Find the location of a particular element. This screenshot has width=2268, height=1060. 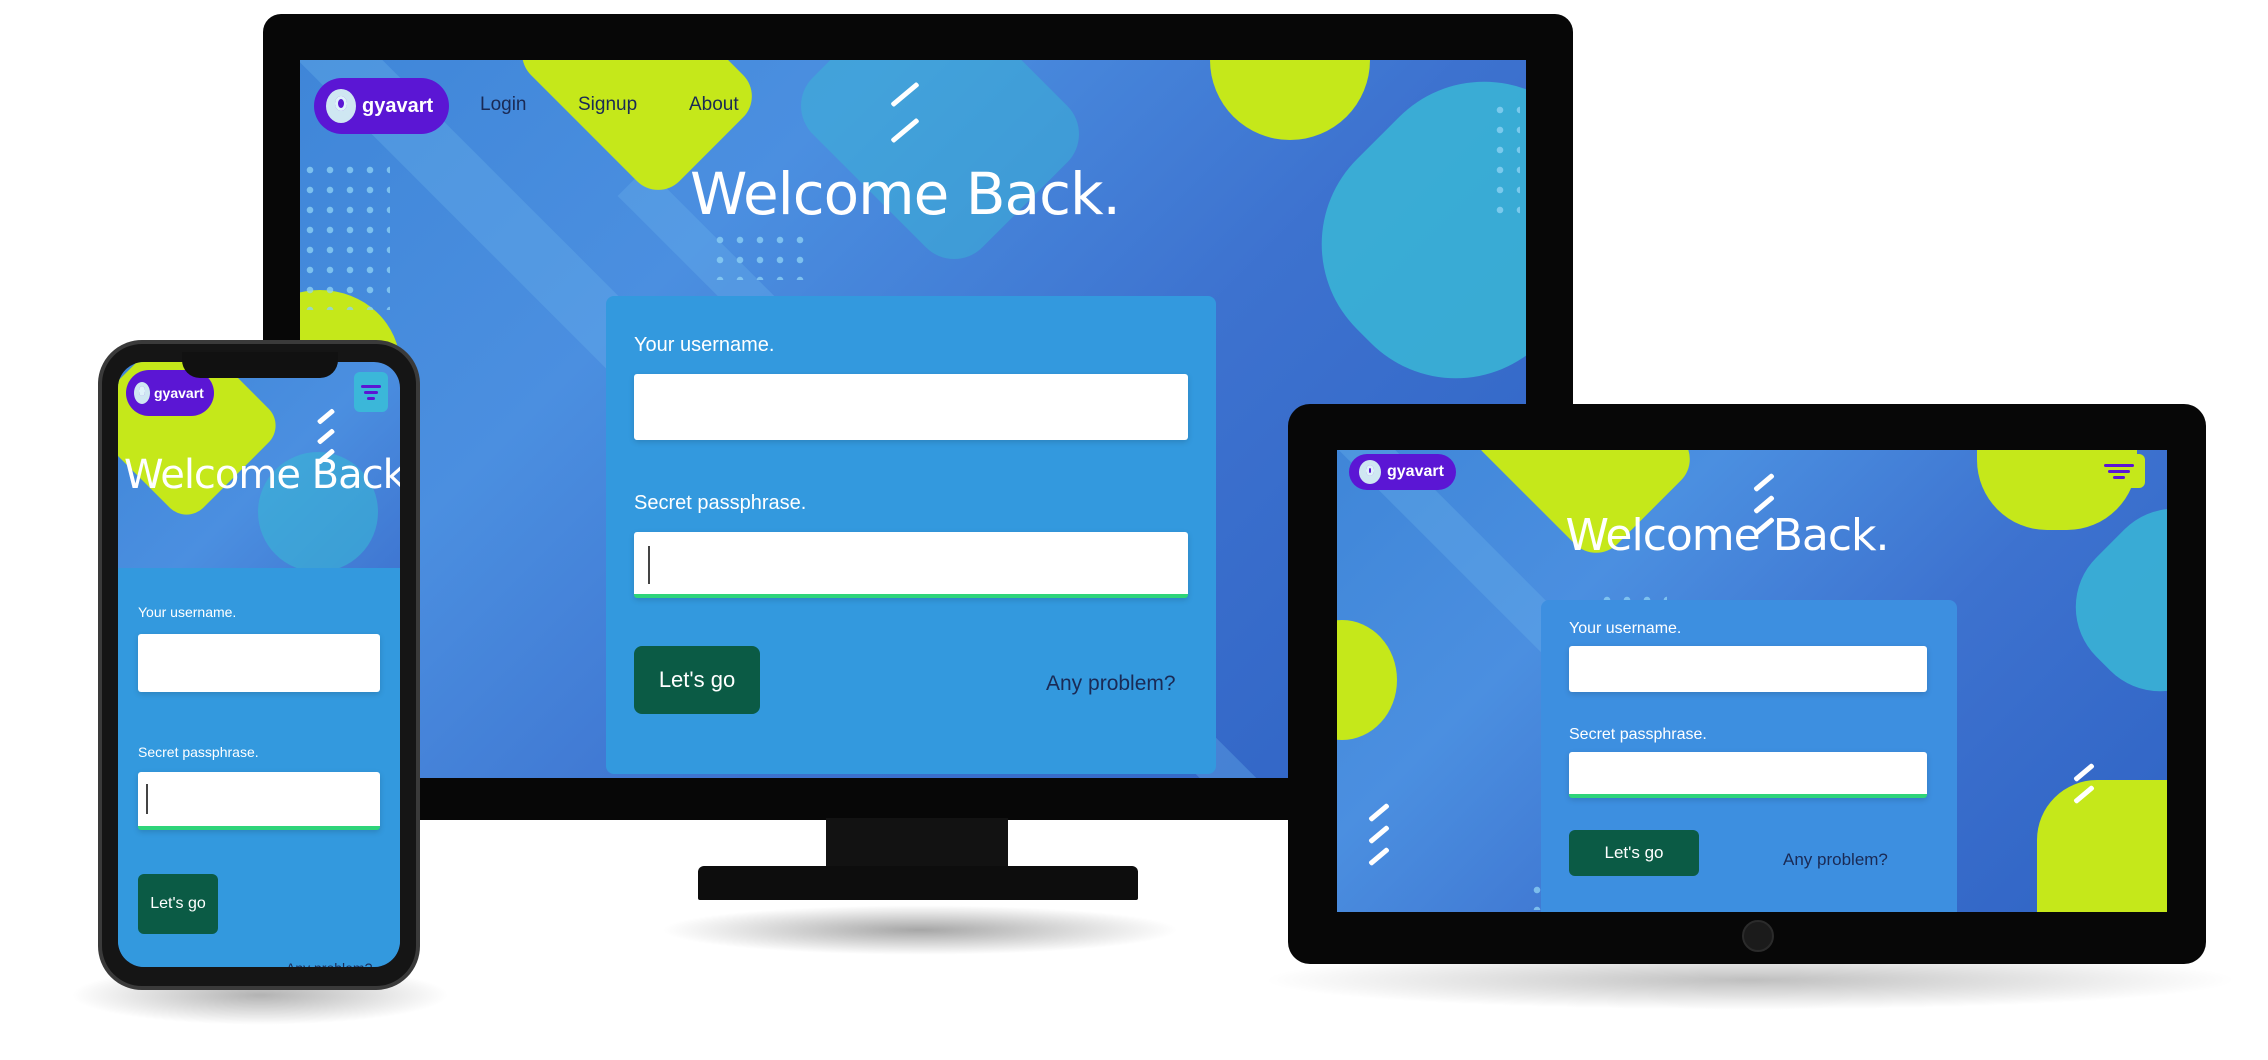

nav-login-link: Login is located at coordinates (503, 105).